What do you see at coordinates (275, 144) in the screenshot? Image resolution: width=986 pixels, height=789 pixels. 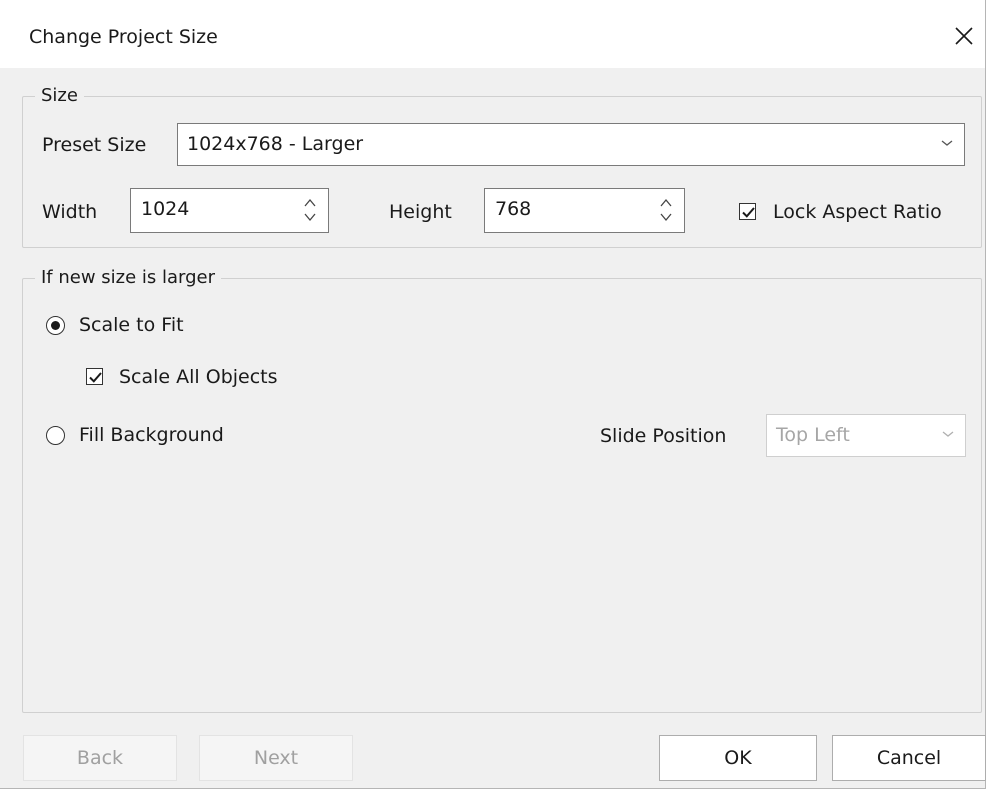 I see `preset-size-value: 1024x768 - Larger` at bounding box center [275, 144].